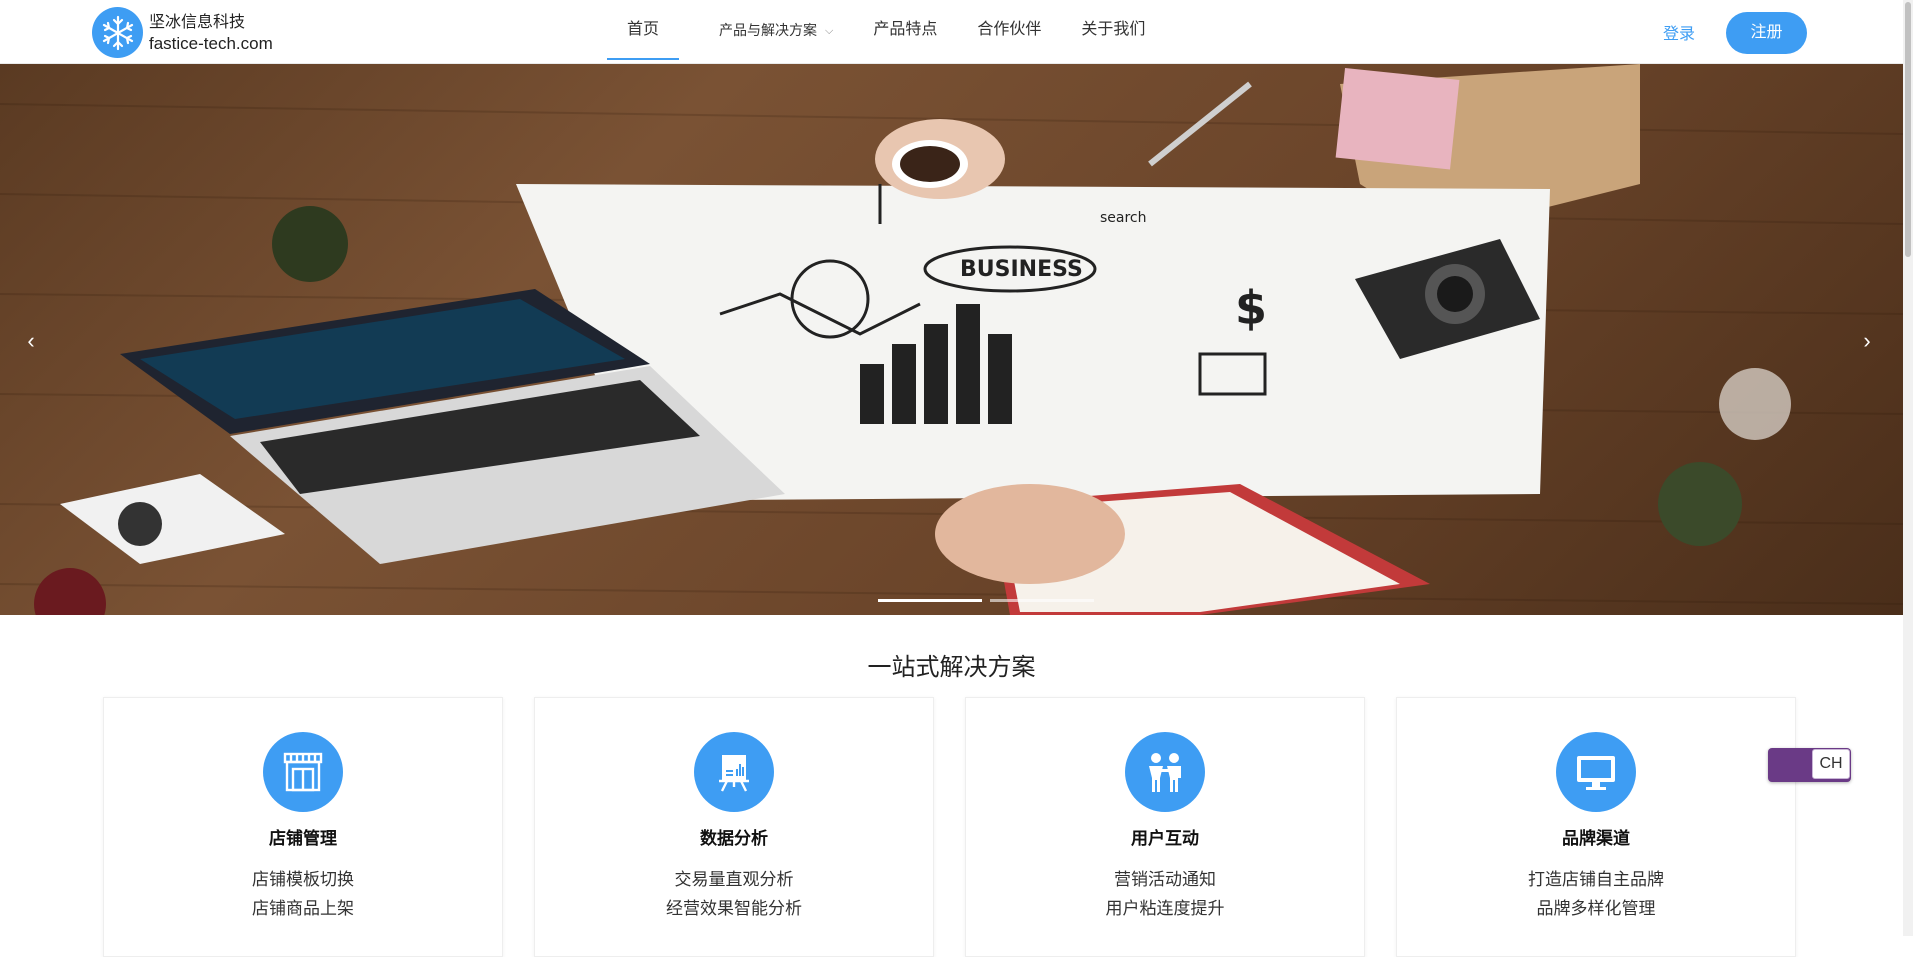  I want to click on solutions-title: 一站式解决方案, so click(951, 667).